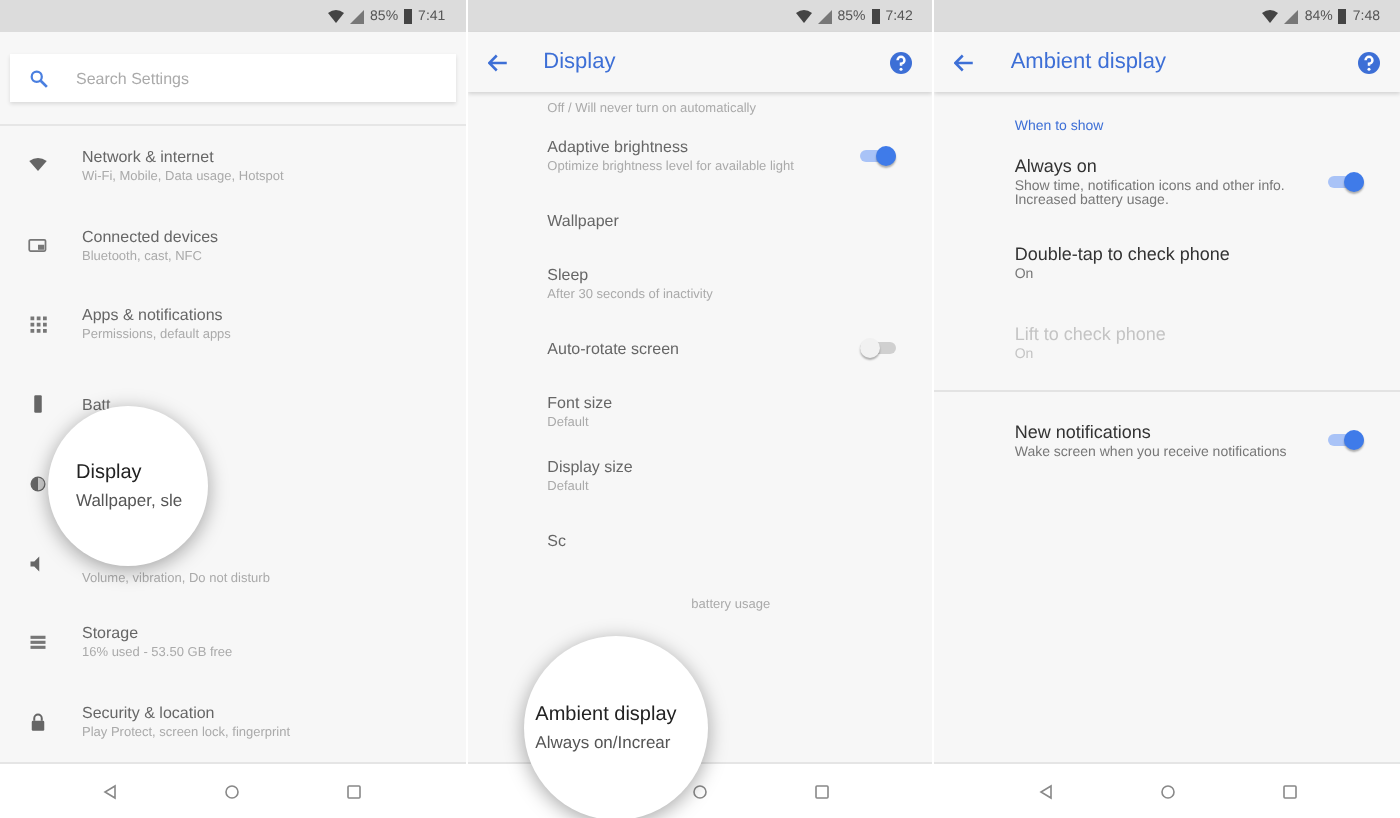 Image resolution: width=1400 pixels, height=818 pixels. I want to click on setting-title: Connected devices, so click(256, 236).